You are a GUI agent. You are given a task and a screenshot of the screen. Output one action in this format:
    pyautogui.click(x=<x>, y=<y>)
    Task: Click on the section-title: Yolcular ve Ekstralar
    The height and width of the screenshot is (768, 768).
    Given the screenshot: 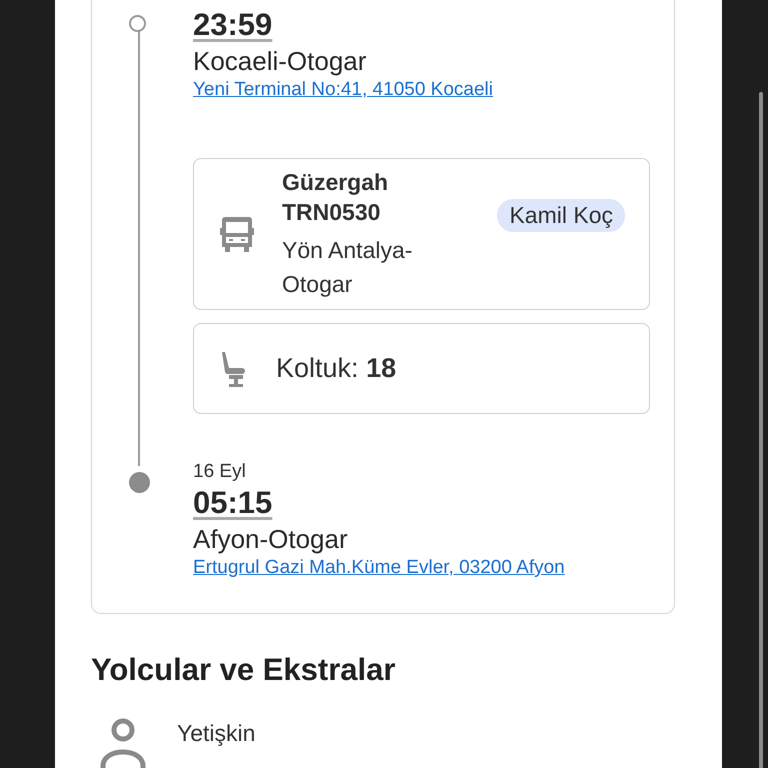 What is the action you would take?
    pyautogui.click(x=243, y=670)
    